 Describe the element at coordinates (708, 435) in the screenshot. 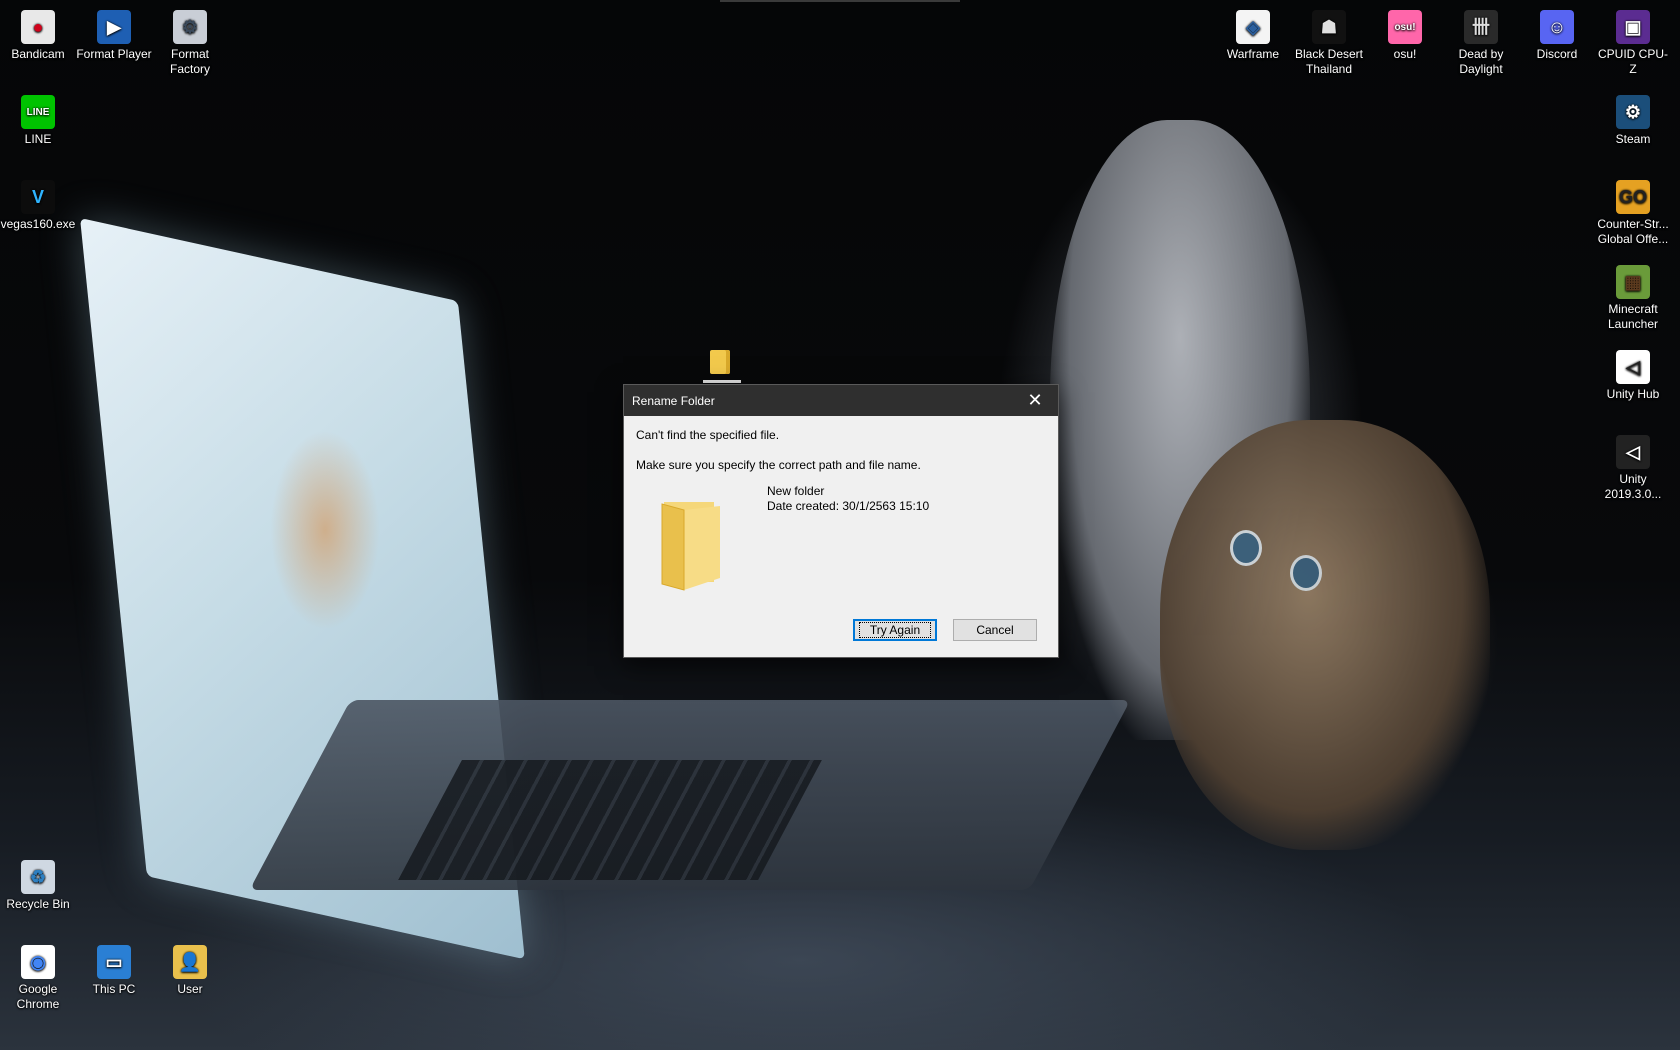

I see `error-message: Can't find the specified file.` at that location.